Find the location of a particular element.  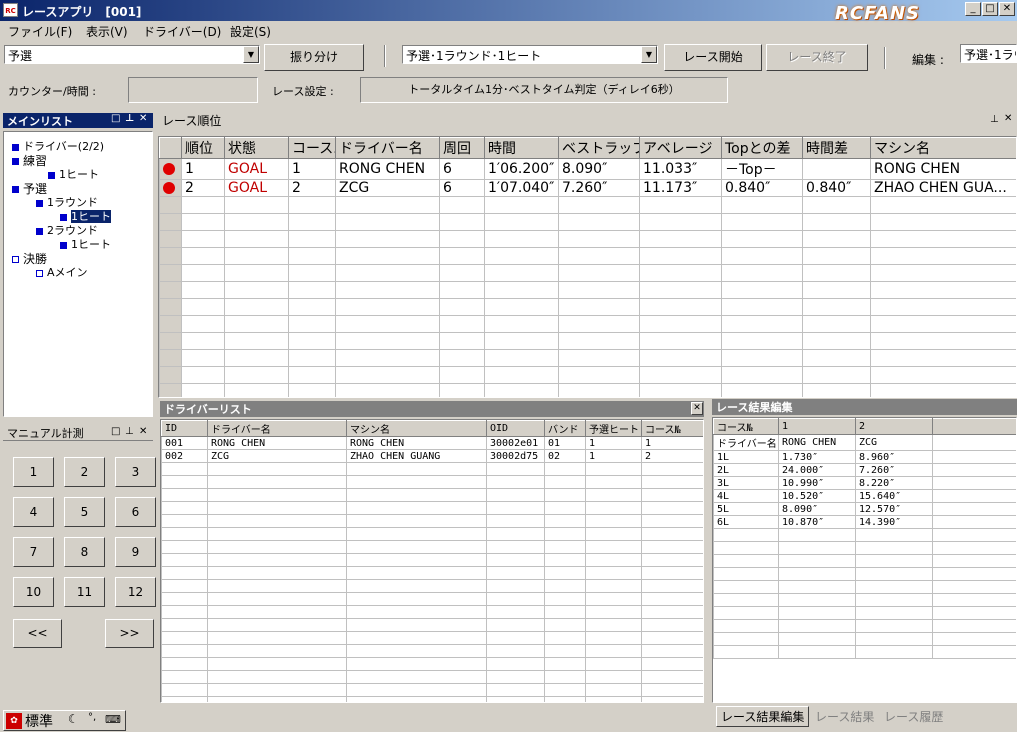

race-end-button: レース終了 is located at coordinates (817, 57).